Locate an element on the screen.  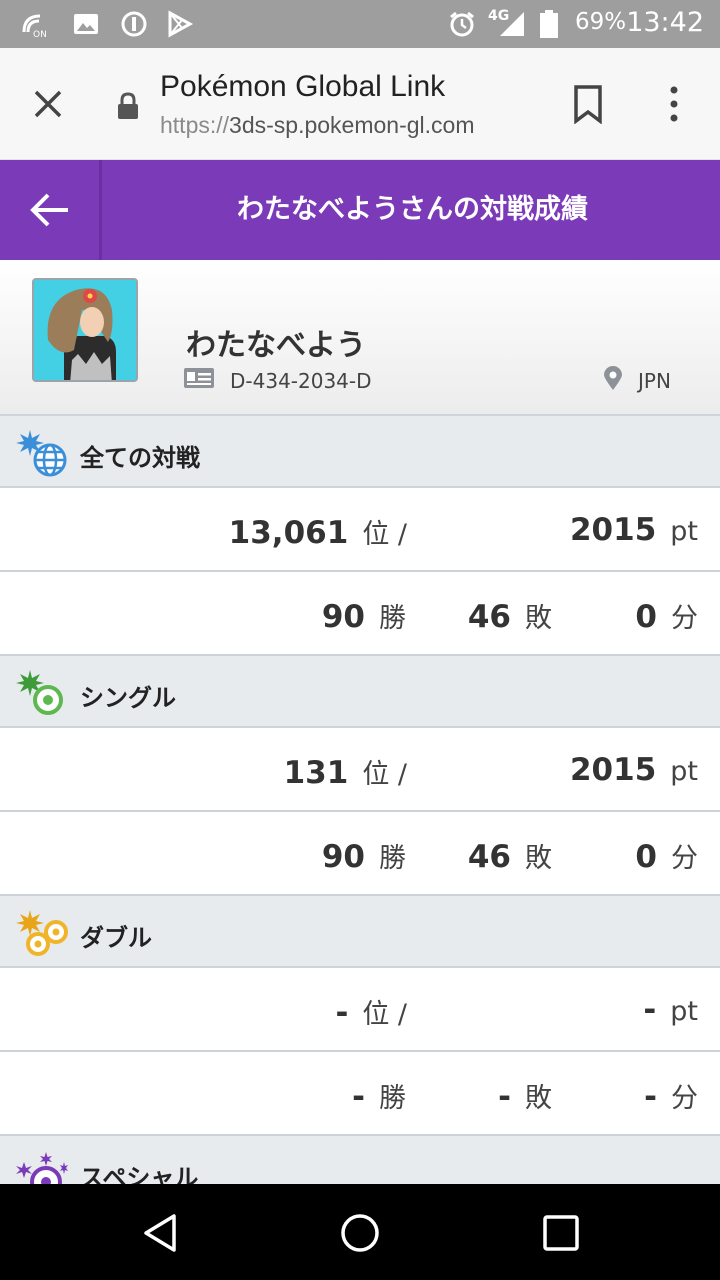
wins-cell: - 勝 is located at coordinates (379, 1095).